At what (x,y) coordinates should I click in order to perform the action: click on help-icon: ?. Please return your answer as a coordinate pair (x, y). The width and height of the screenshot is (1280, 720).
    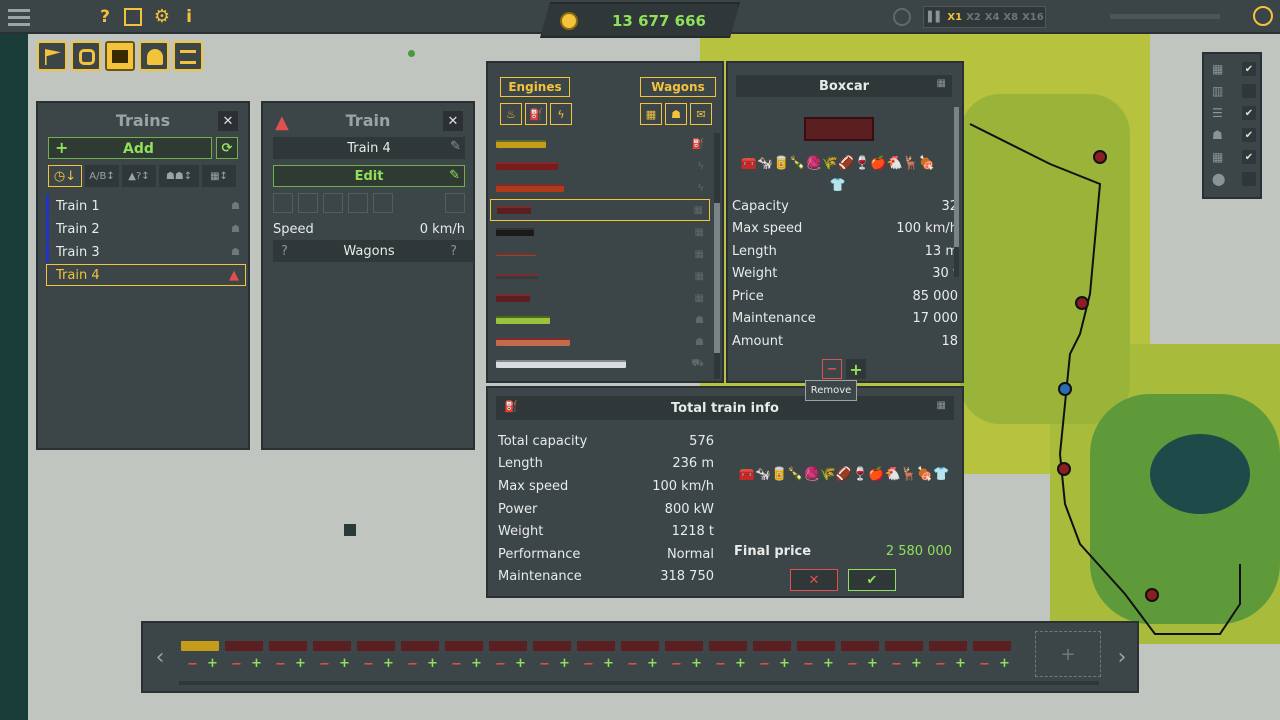
    Looking at the image, I should click on (105, 17).